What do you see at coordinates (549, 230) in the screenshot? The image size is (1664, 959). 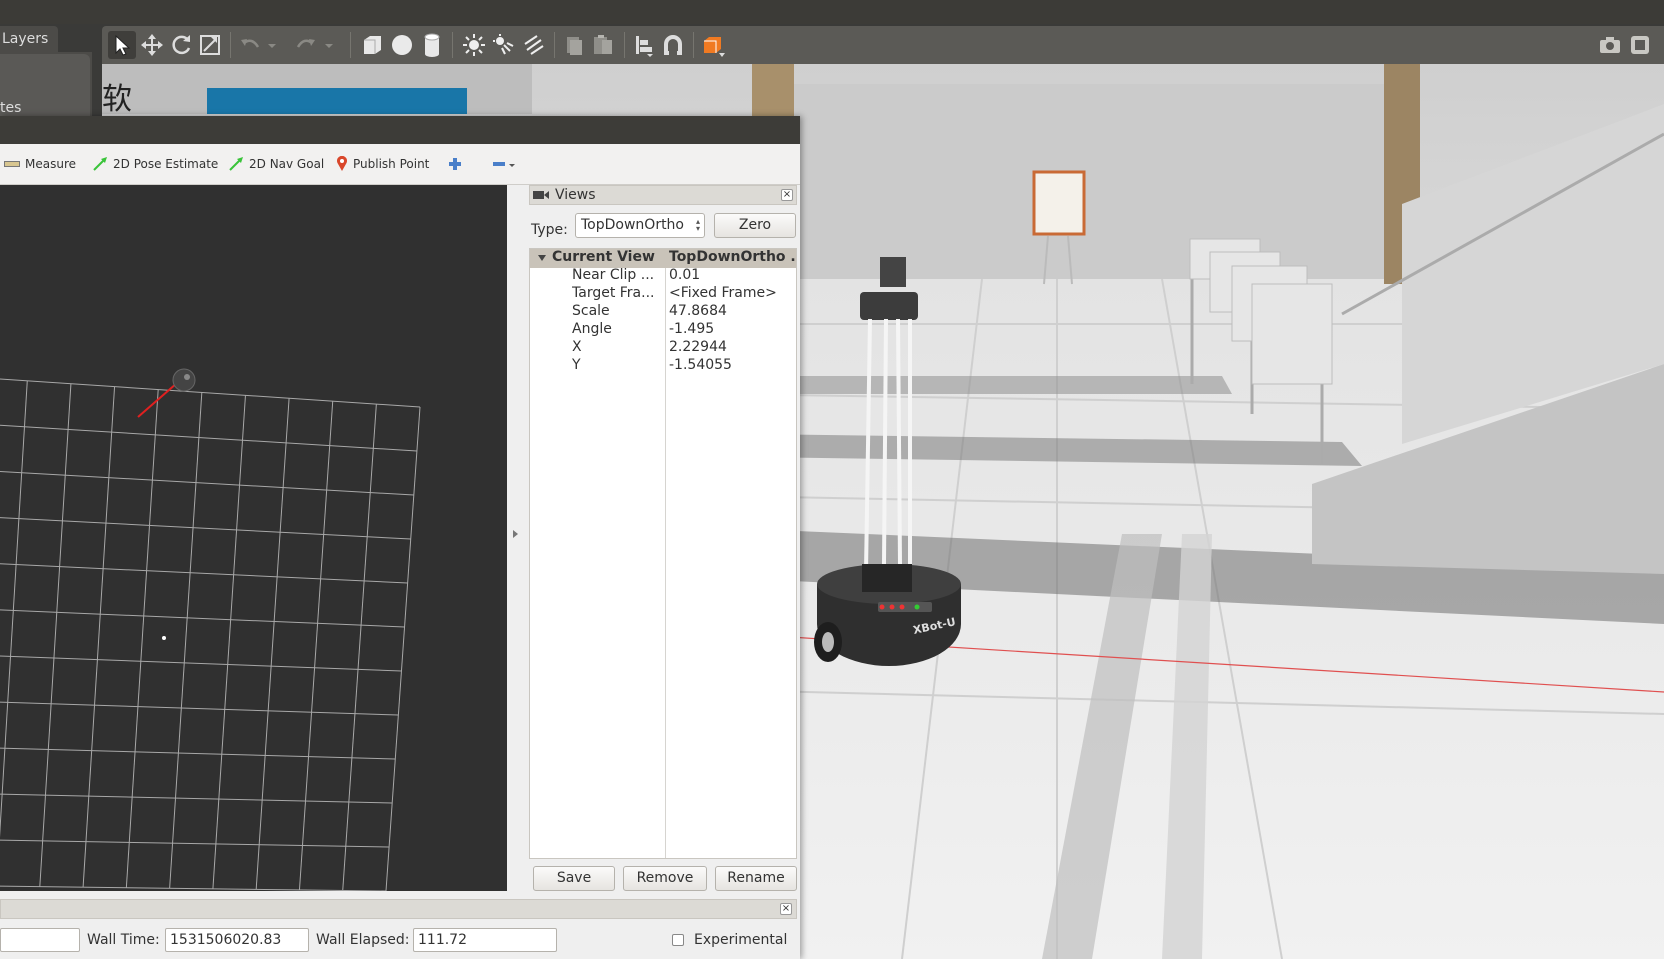 I see `type-label: Type:` at bounding box center [549, 230].